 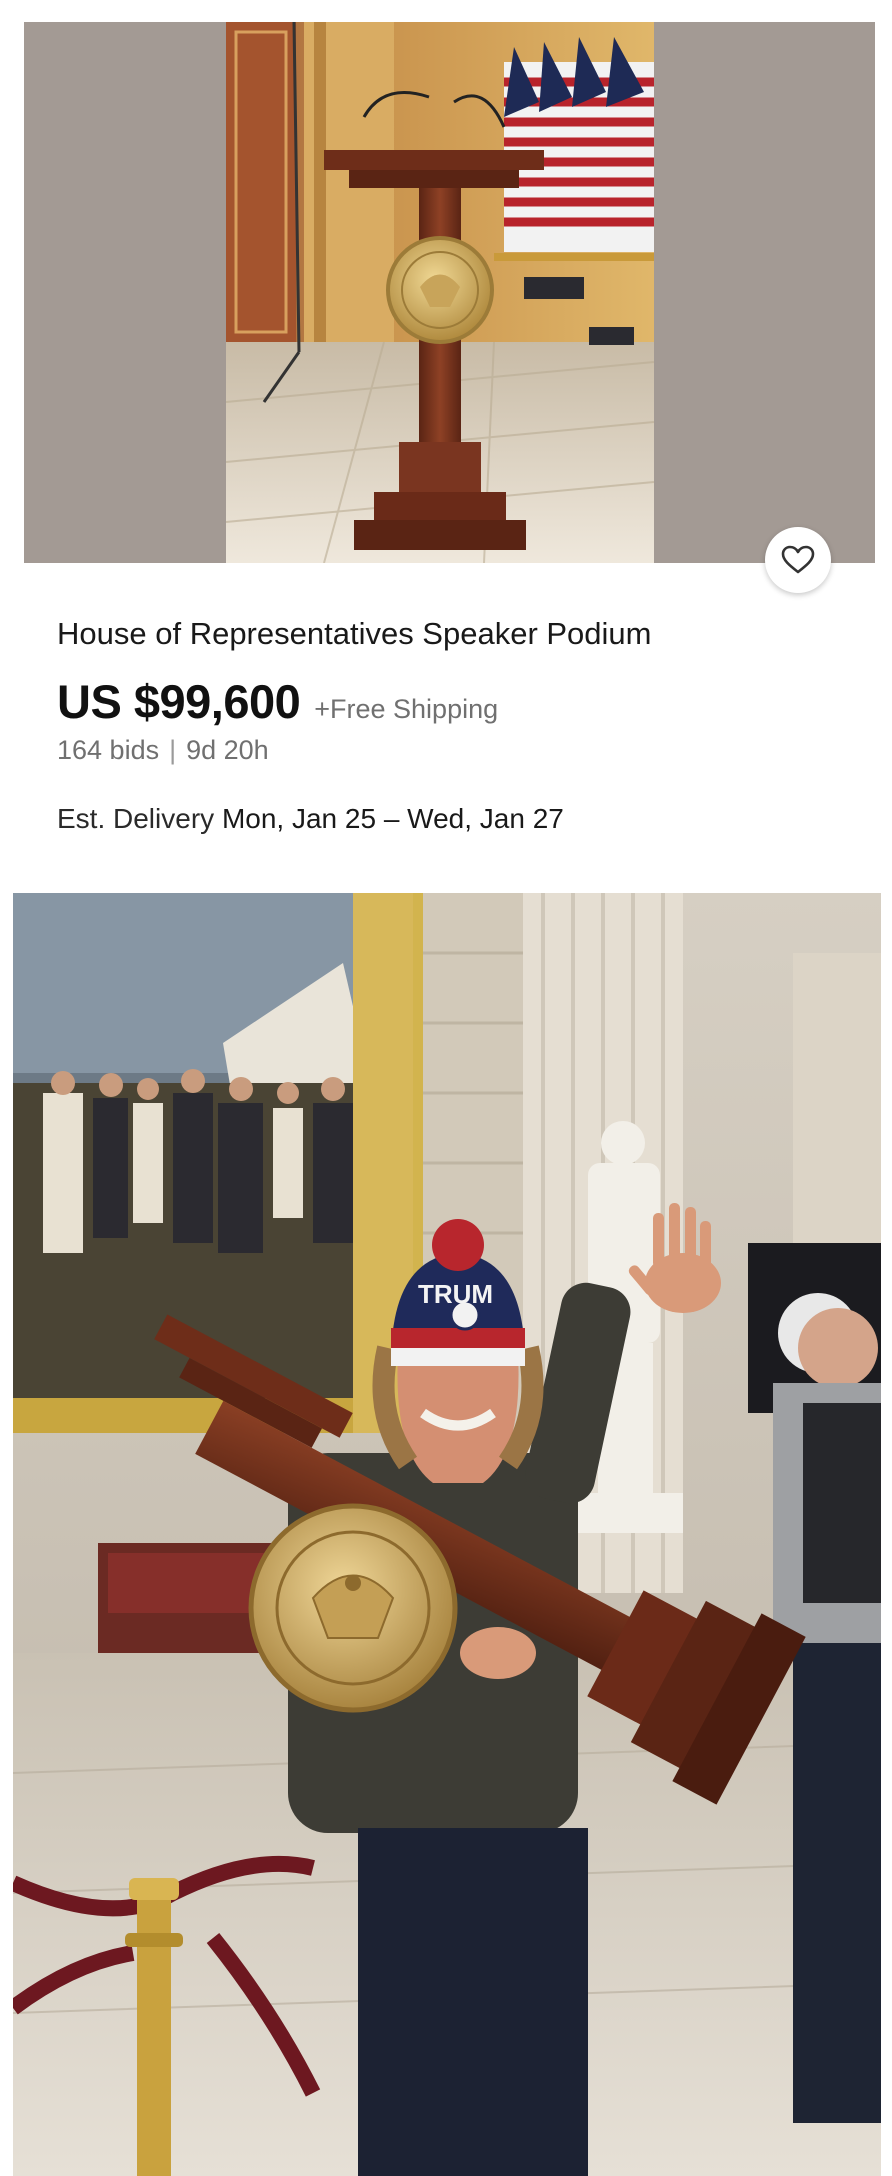 What do you see at coordinates (179, 701) in the screenshot?
I see `listing-price: US $99,600` at bounding box center [179, 701].